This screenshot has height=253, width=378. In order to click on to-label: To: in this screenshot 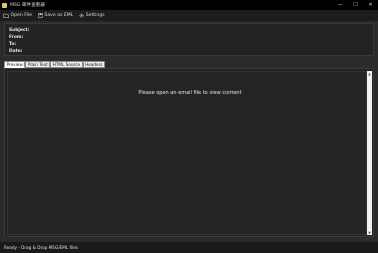, I will do `click(13, 44)`.